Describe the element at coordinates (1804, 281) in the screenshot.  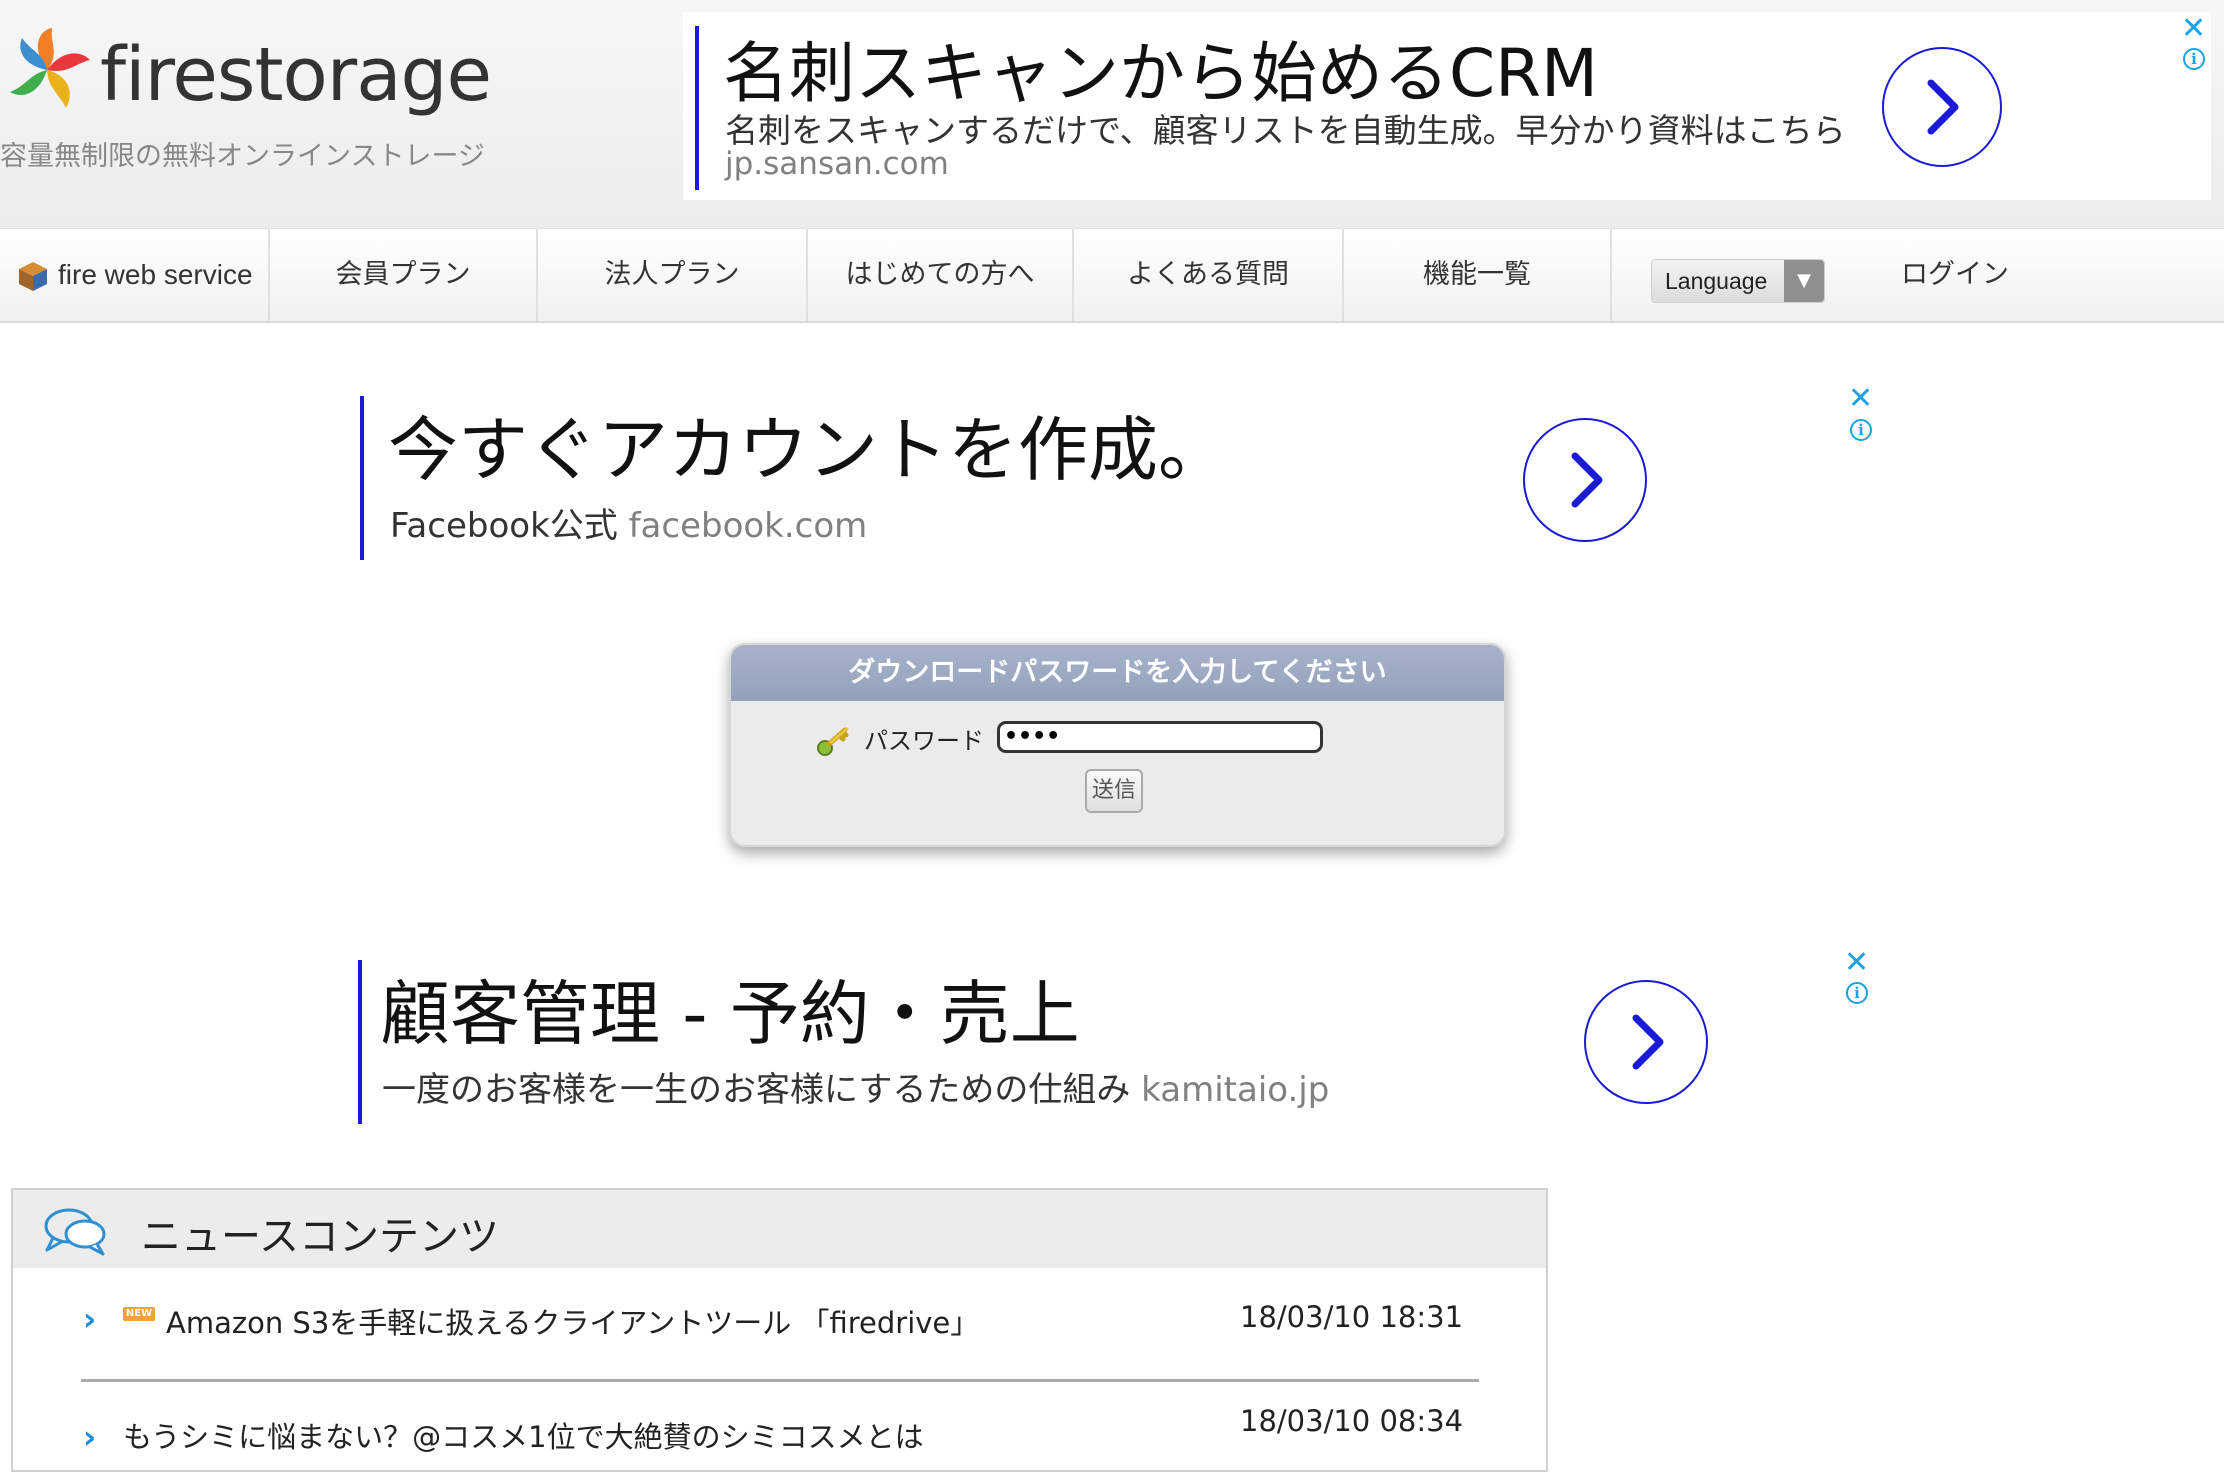
I see `chevron-down-icon: ▼` at that location.